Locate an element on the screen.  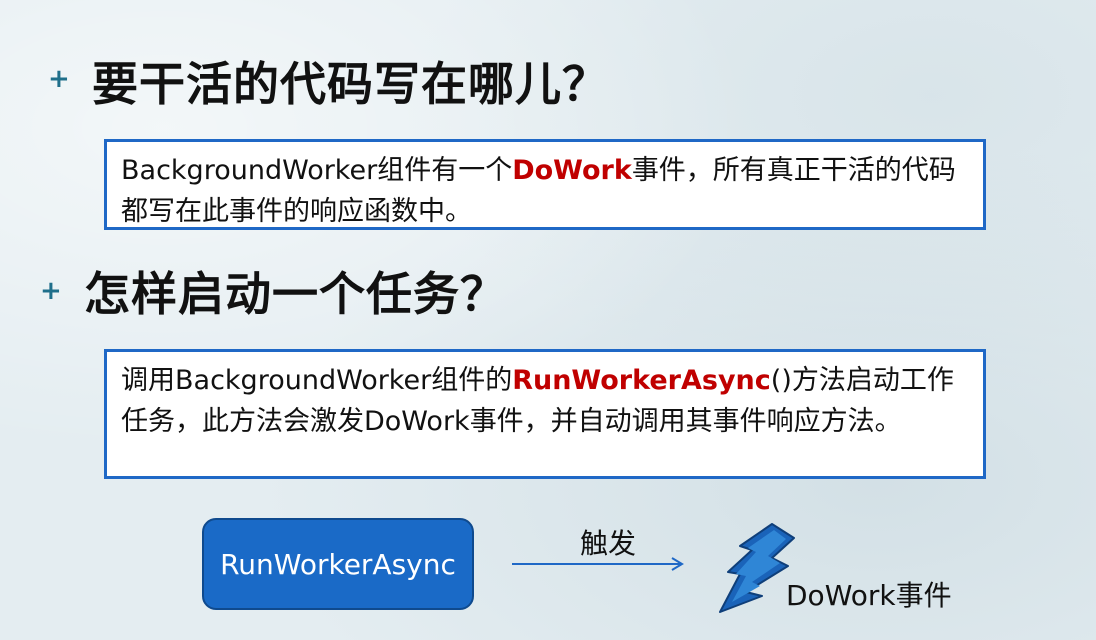
runworkerasync-highlight: RunWorkerAsync is located at coordinates (641, 380).